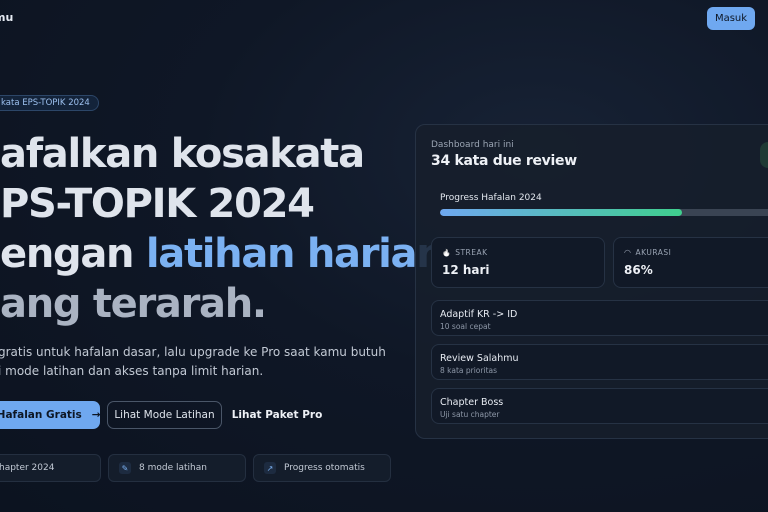 This screenshot has height=512, width=768. I want to click on mode-item-title: Review Salahmu, so click(479, 358).